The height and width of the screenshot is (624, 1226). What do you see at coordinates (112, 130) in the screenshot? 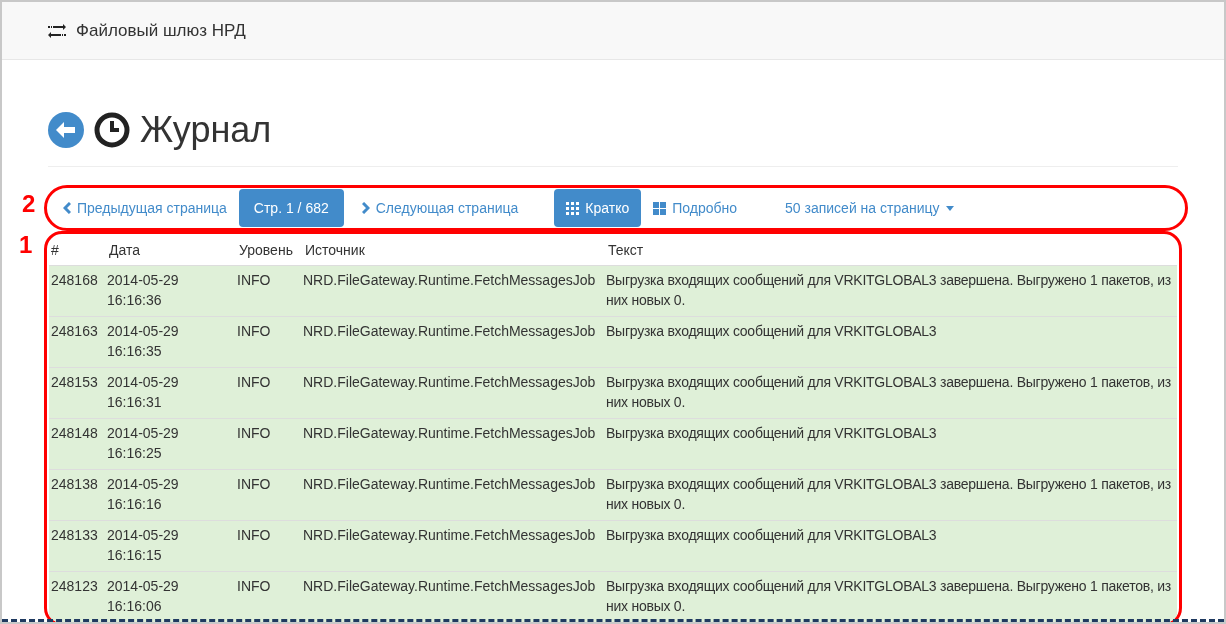
I see `clock-icon` at bounding box center [112, 130].